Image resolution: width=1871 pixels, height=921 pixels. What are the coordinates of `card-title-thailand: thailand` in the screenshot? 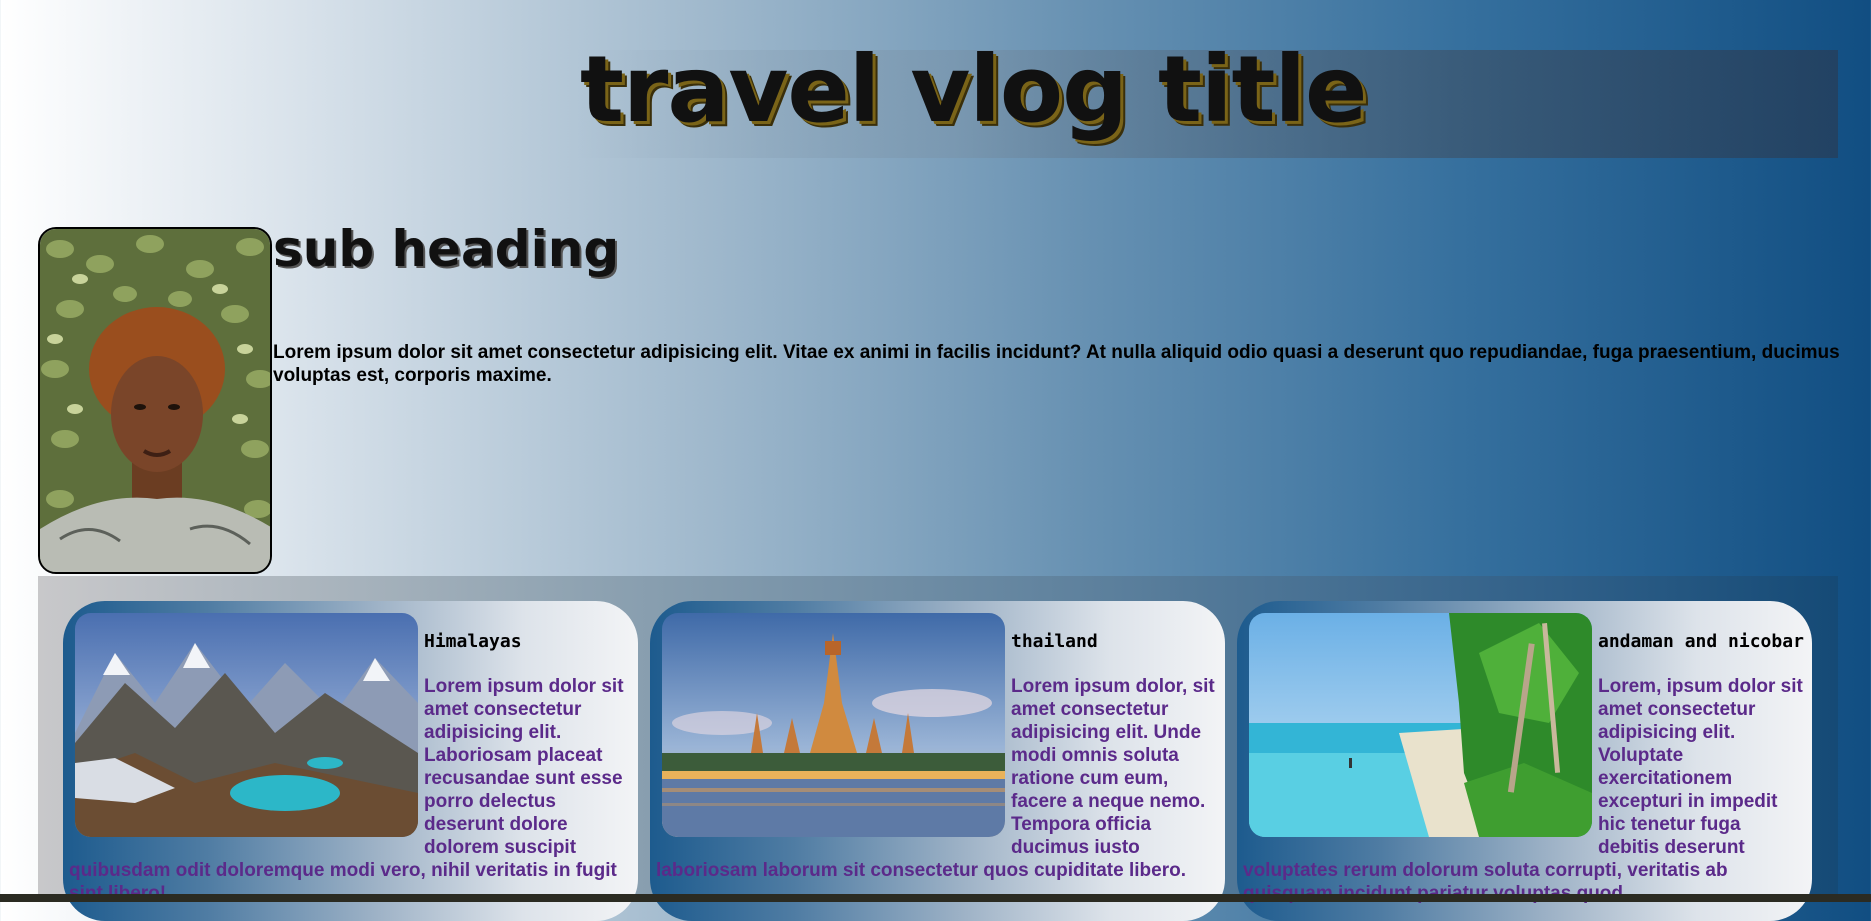 It's located at (1054, 641).